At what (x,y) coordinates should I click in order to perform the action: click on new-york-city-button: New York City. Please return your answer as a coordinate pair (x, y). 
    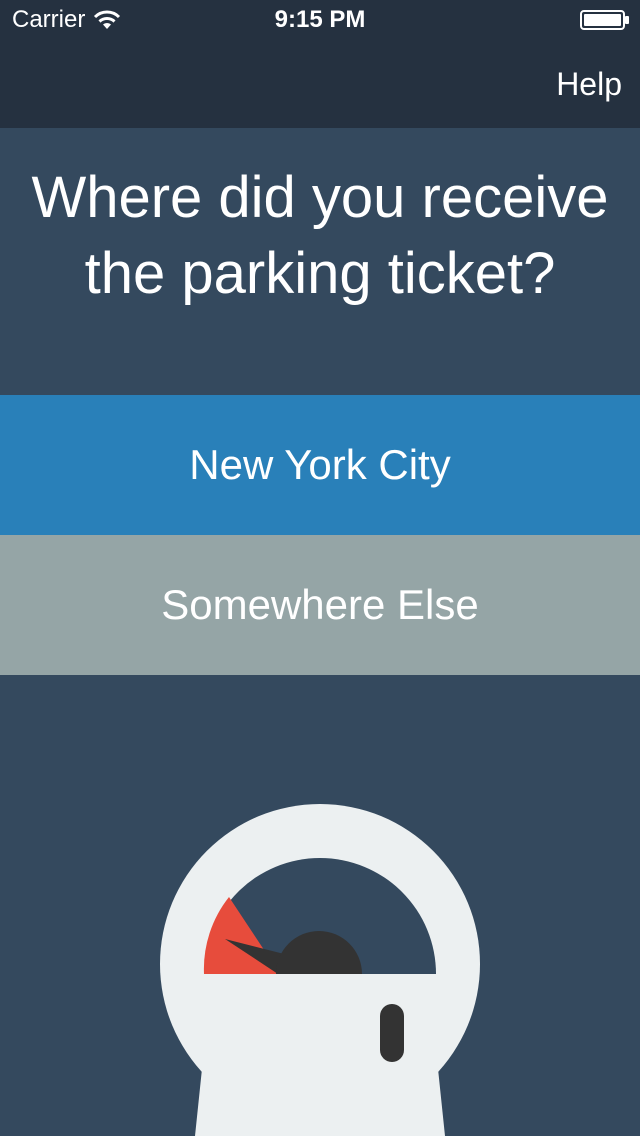
    Looking at the image, I should click on (320, 465).